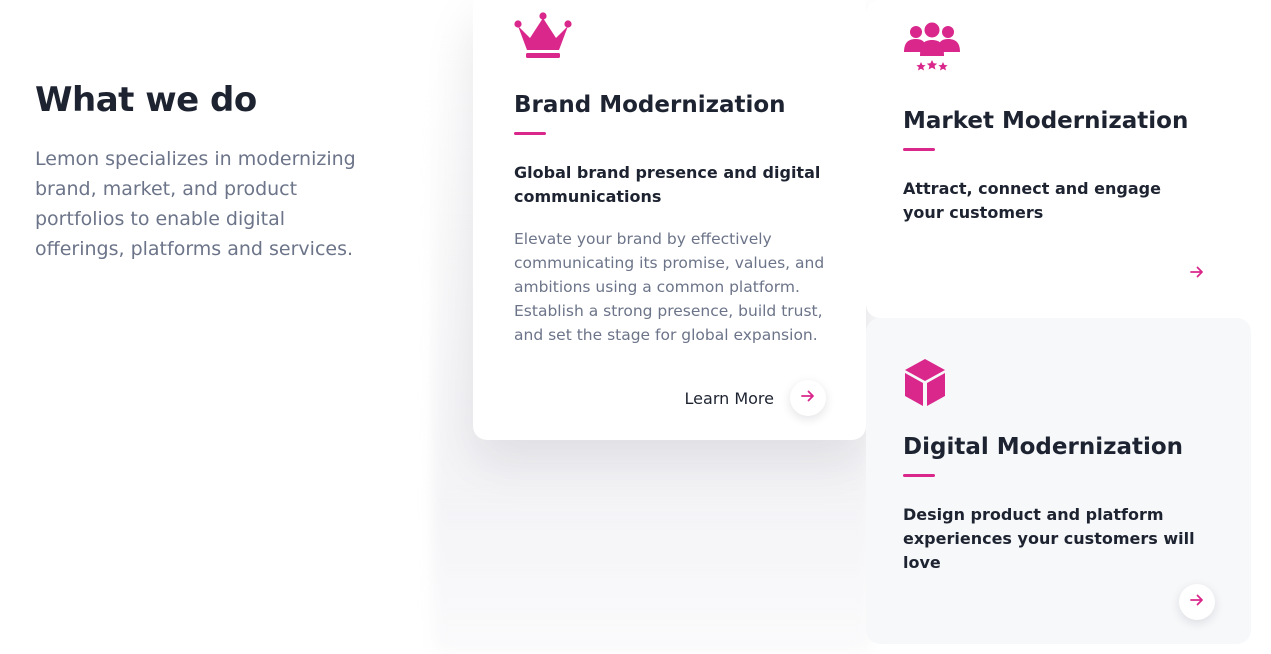 Image resolution: width=1271 pixels, height=654 pixels. What do you see at coordinates (650, 105) in the screenshot?
I see `card-title: Brand Modernization` at bounding box center [650, 105].